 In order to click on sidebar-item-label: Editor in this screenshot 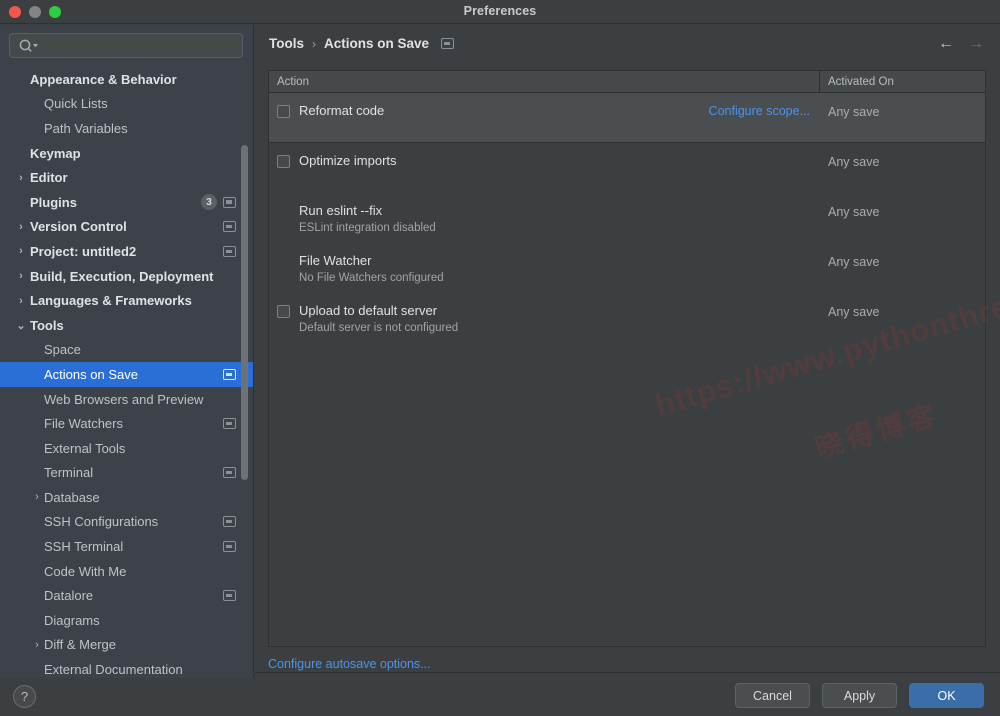, I will do `click(49, 178)`.